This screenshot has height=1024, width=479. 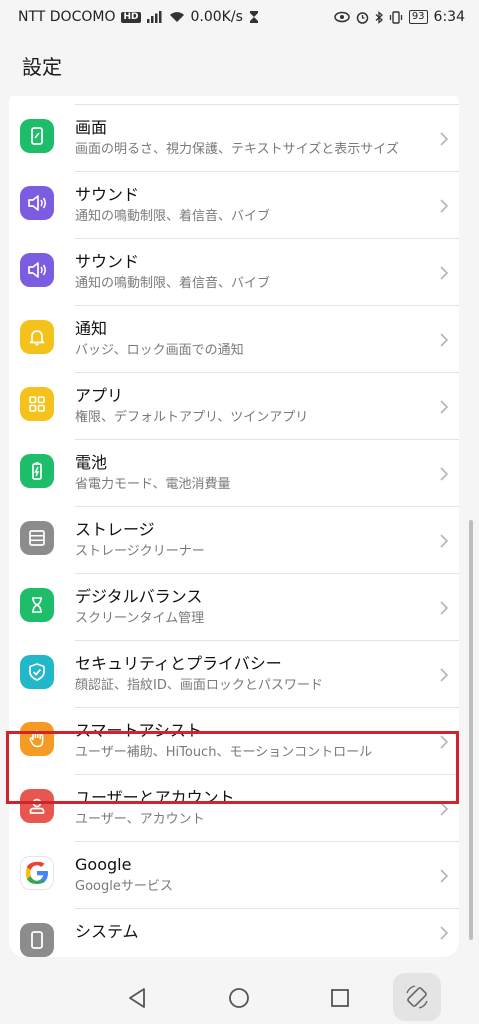 I want to click on bluetooth-icon, so click(x=379, y=17).